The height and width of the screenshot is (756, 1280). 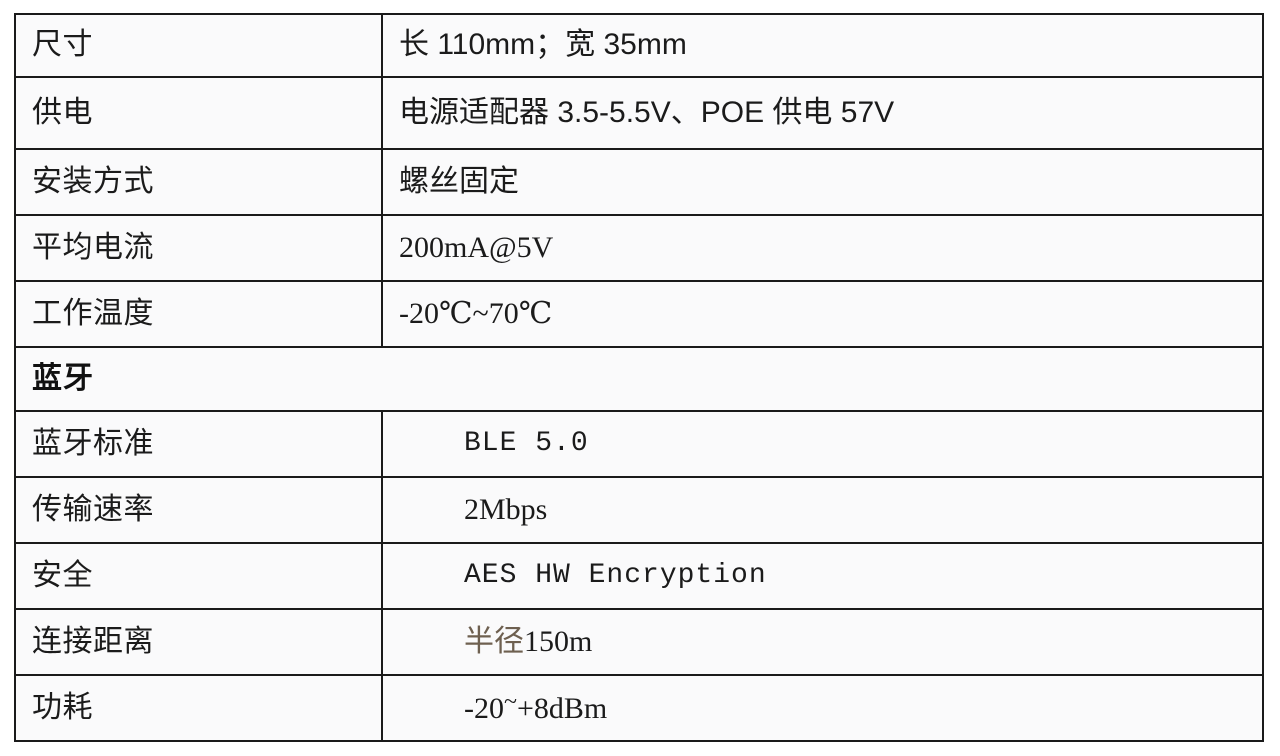 What do you see at coordinates (459, 181) in the screenshot?
I see `value-text-mounting: 螺丝固定` at bounding box center [459, 181].